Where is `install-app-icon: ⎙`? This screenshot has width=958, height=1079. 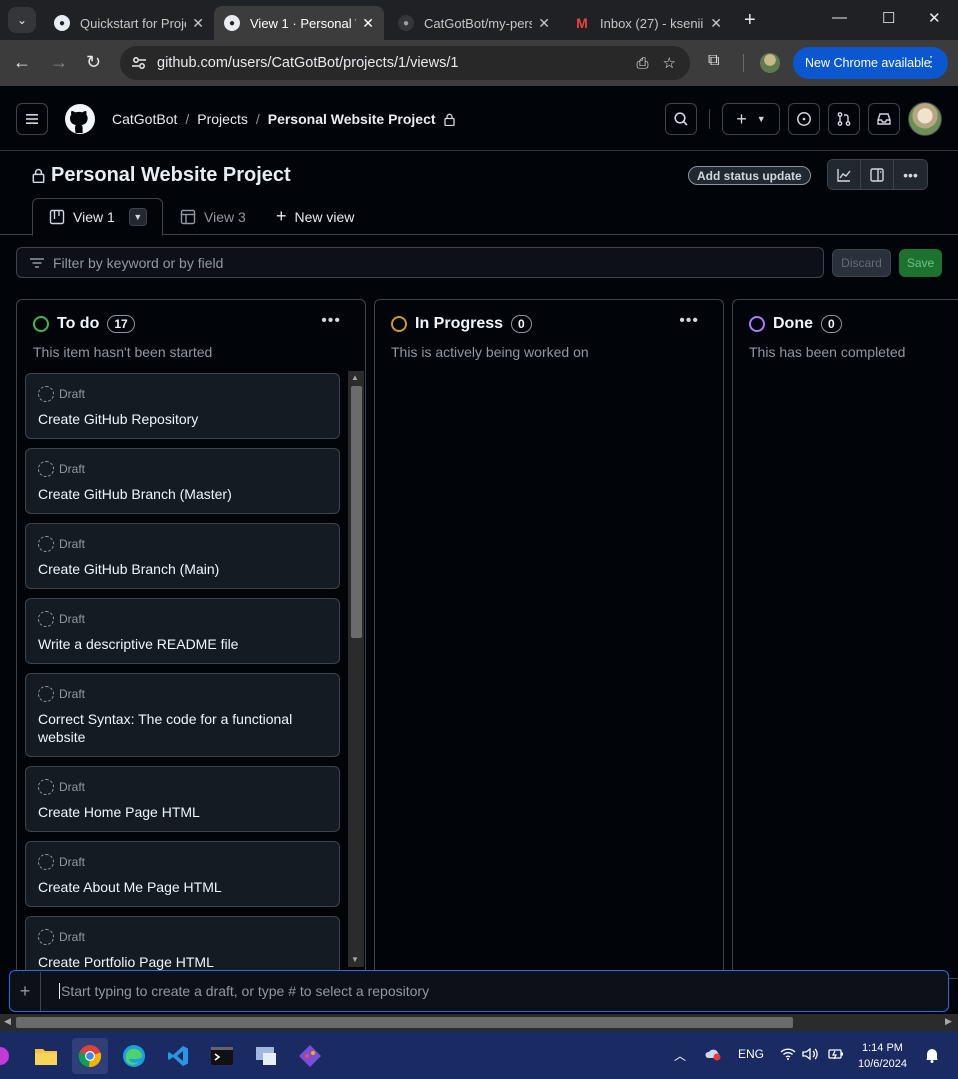 install-app-icon: ⎙ is located at coordinates (643, 63).